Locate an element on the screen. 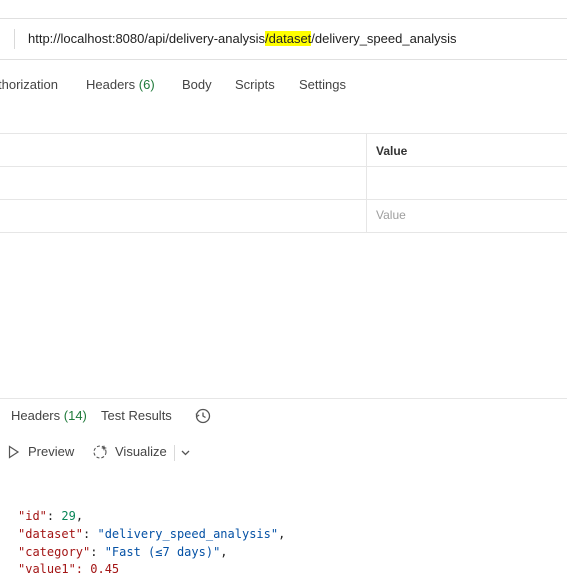  tab-authorization-label: thorization is located at coordinates (29, 84).